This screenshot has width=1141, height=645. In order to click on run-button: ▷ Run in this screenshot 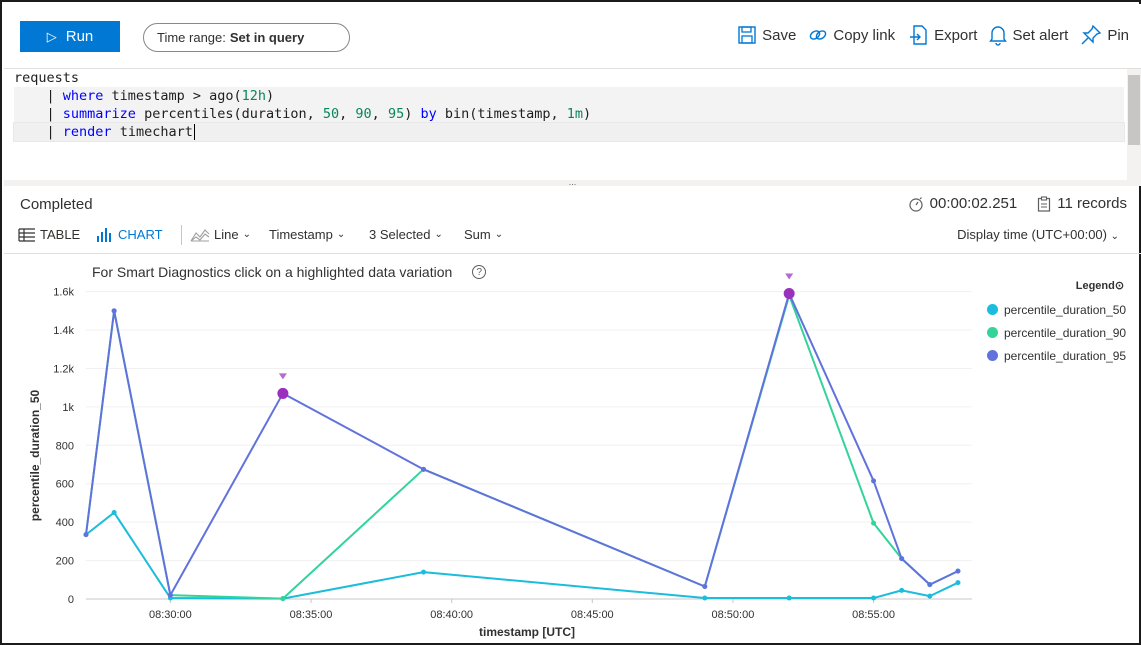, I will do `click(70, 36)`.